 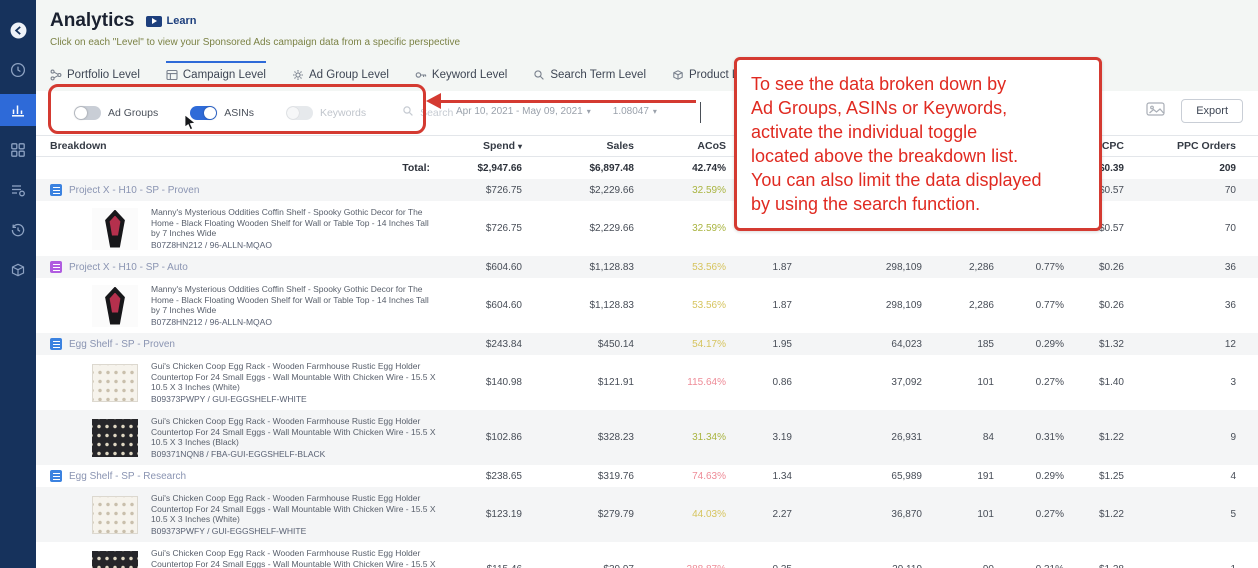 I want to click on cell-clicks: 185, so click(x=985, y=344).